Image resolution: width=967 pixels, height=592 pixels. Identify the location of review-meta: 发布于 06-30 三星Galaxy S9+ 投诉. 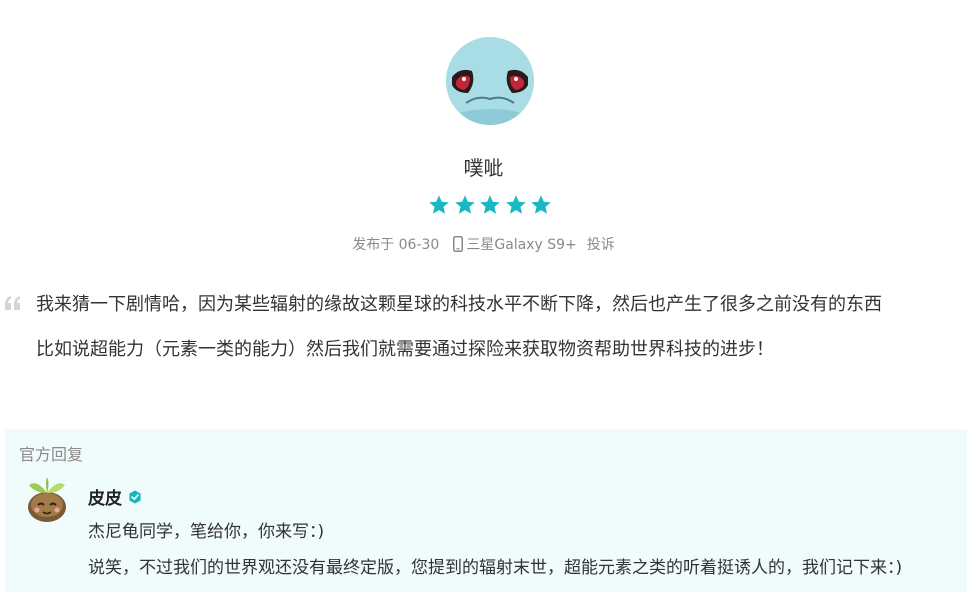
(483, 244).